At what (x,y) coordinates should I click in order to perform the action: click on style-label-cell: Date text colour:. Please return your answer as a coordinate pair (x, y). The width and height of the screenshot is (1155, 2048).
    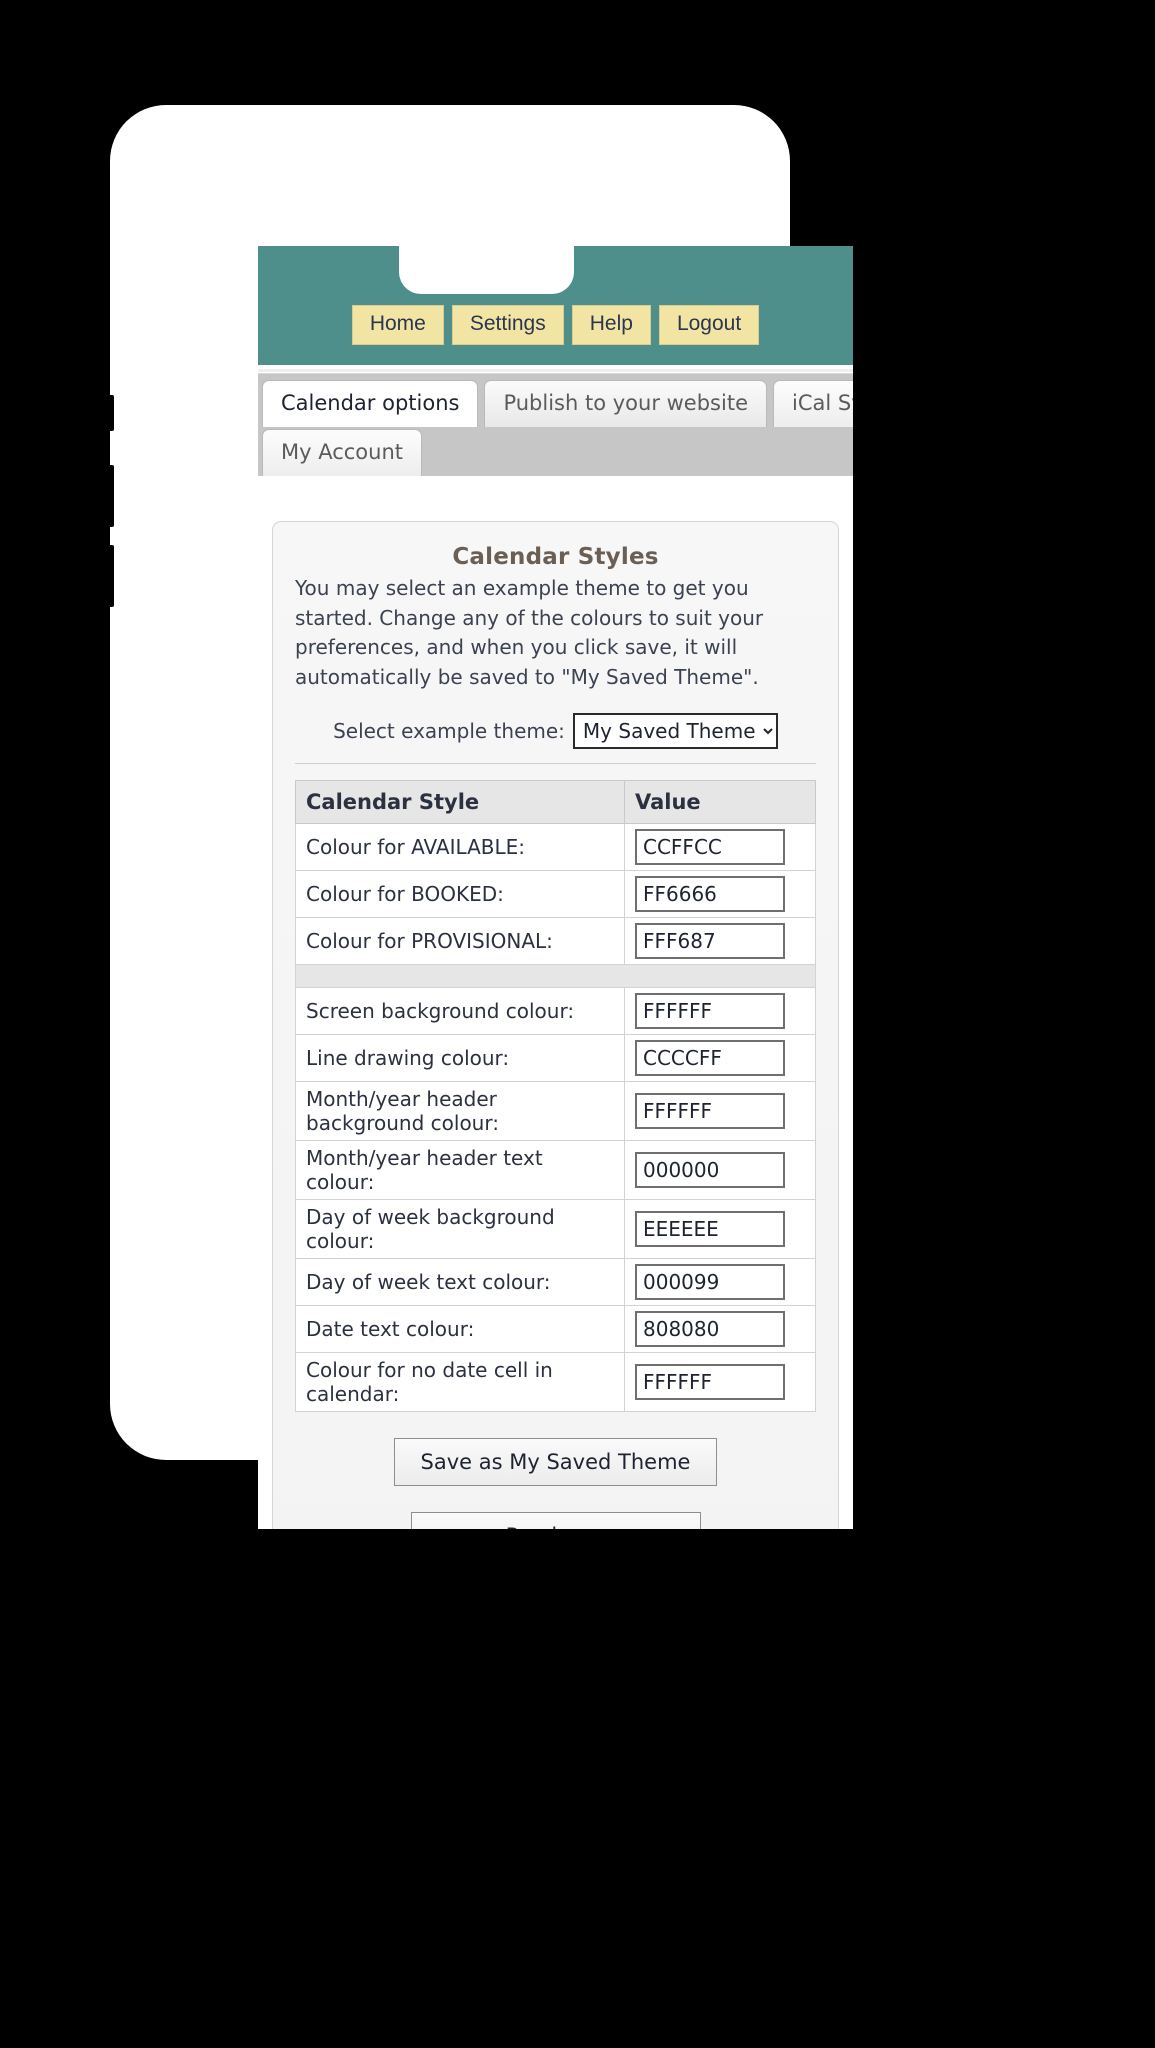
    Looking at the image, I should click on (460, 1328).